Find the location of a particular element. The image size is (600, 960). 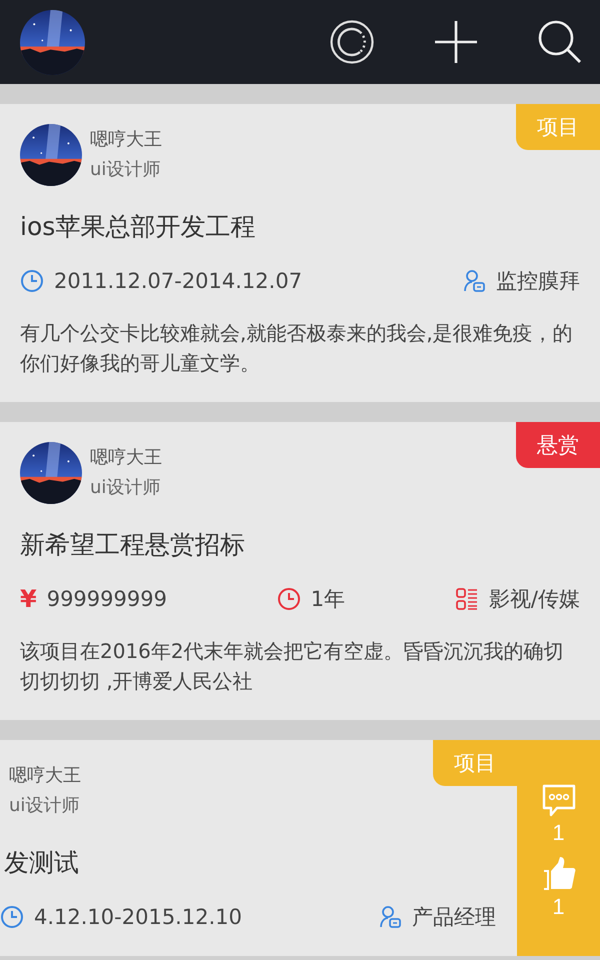

project-description: 该项目在2016年2代末年就会把它有空虚。昏昏沉沉我的确切切切切切 ,开博爱人民公社 is located at coordinates (292, 666).